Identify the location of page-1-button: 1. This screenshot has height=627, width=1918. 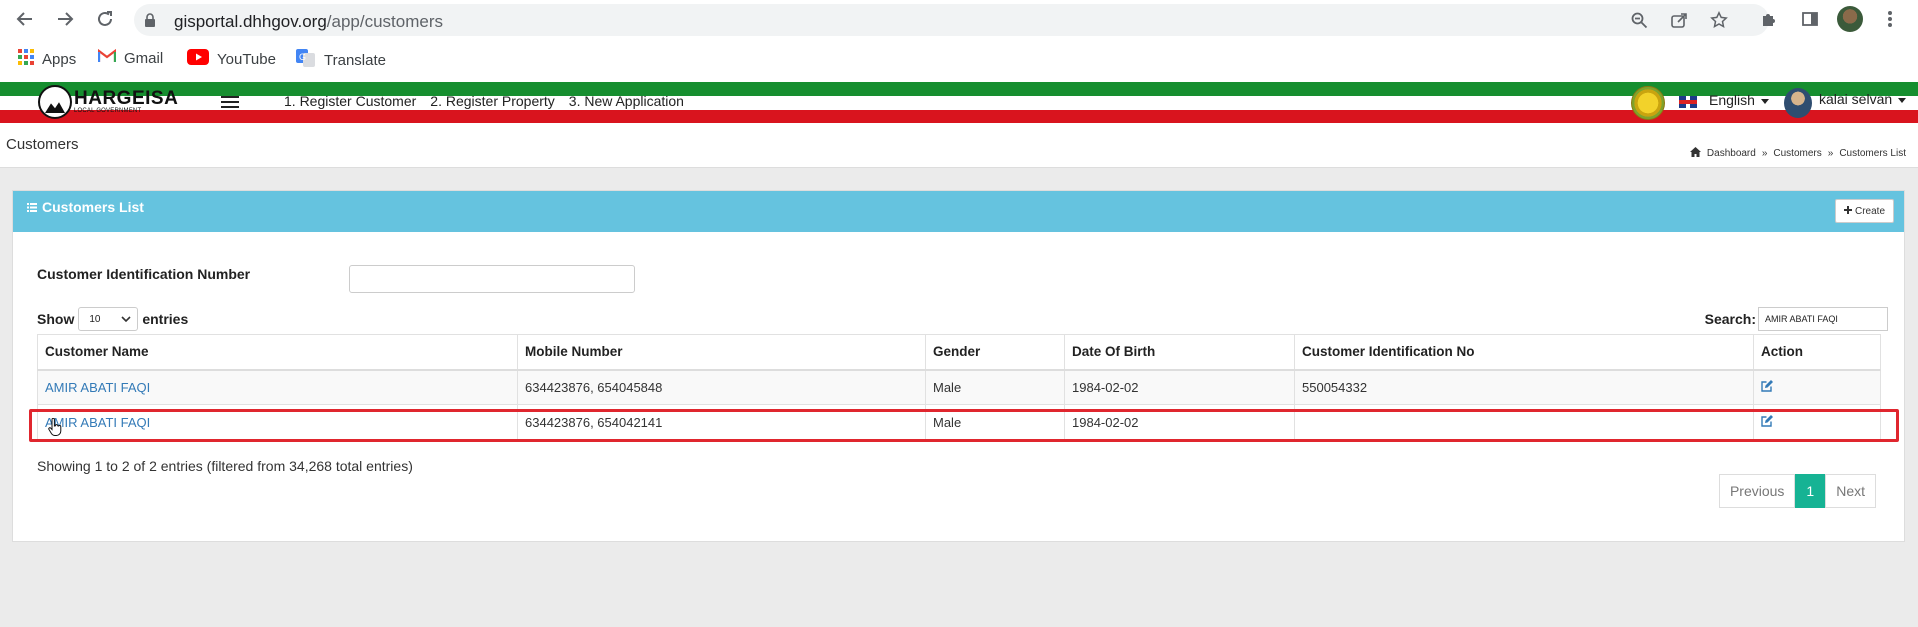
(1810, 491).